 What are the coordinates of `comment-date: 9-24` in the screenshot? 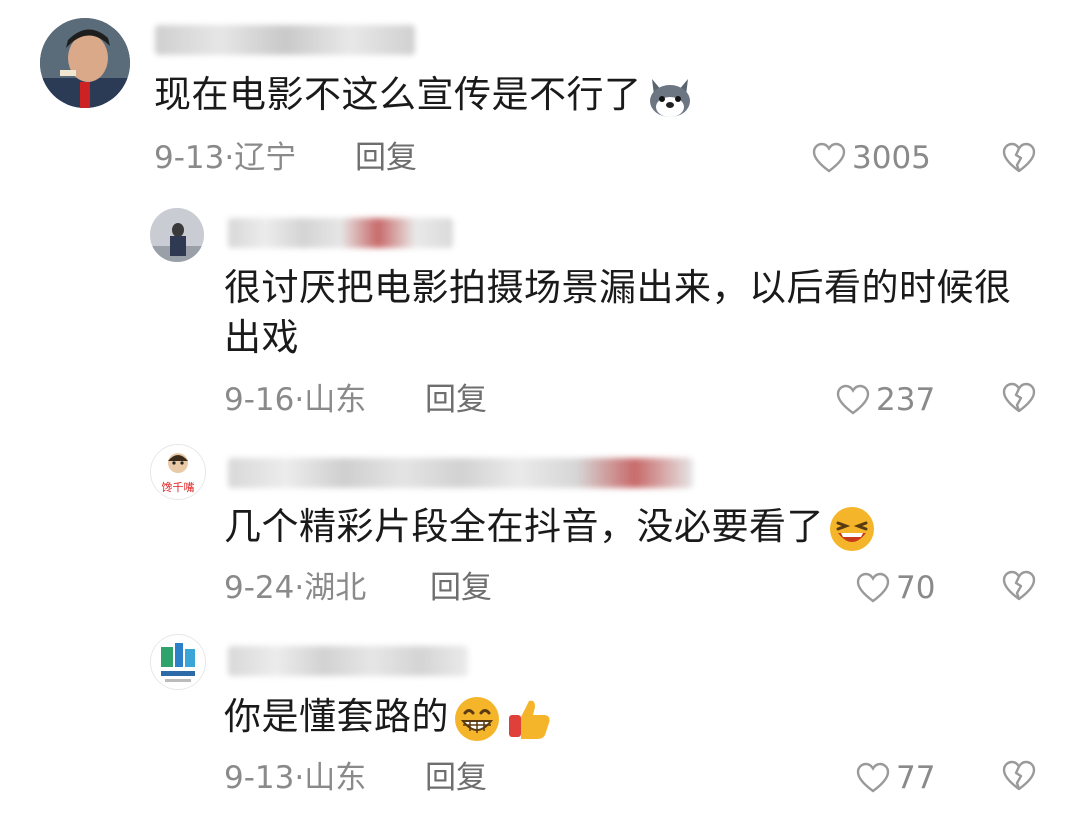 It's located at (259, 588).